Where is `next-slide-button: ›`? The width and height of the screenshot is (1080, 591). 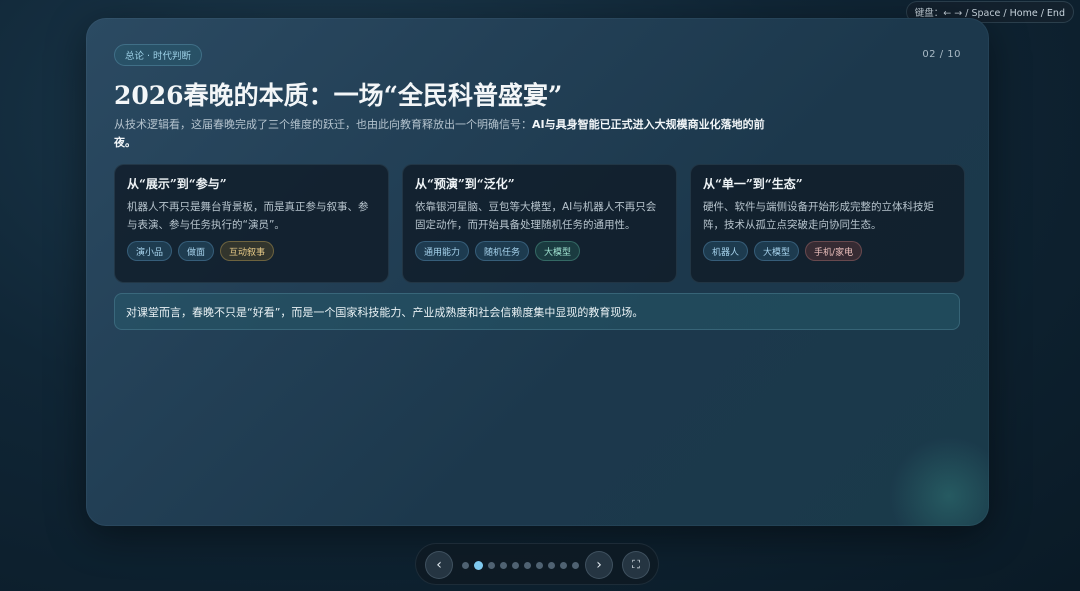 next-slide-button: › is located at coordinates (599, 565).